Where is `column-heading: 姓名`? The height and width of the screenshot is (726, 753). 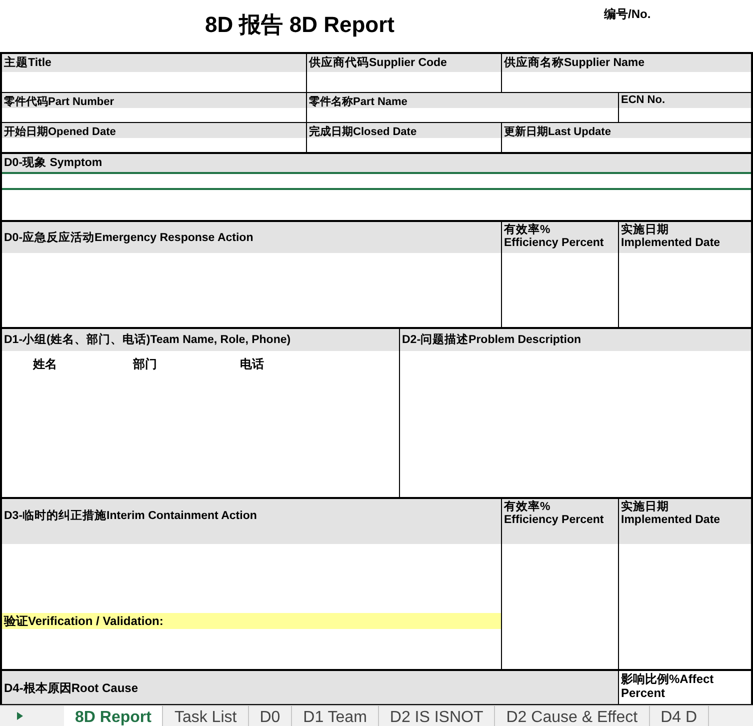
column-heading: 姓名 is located at coordinates (45, 364).